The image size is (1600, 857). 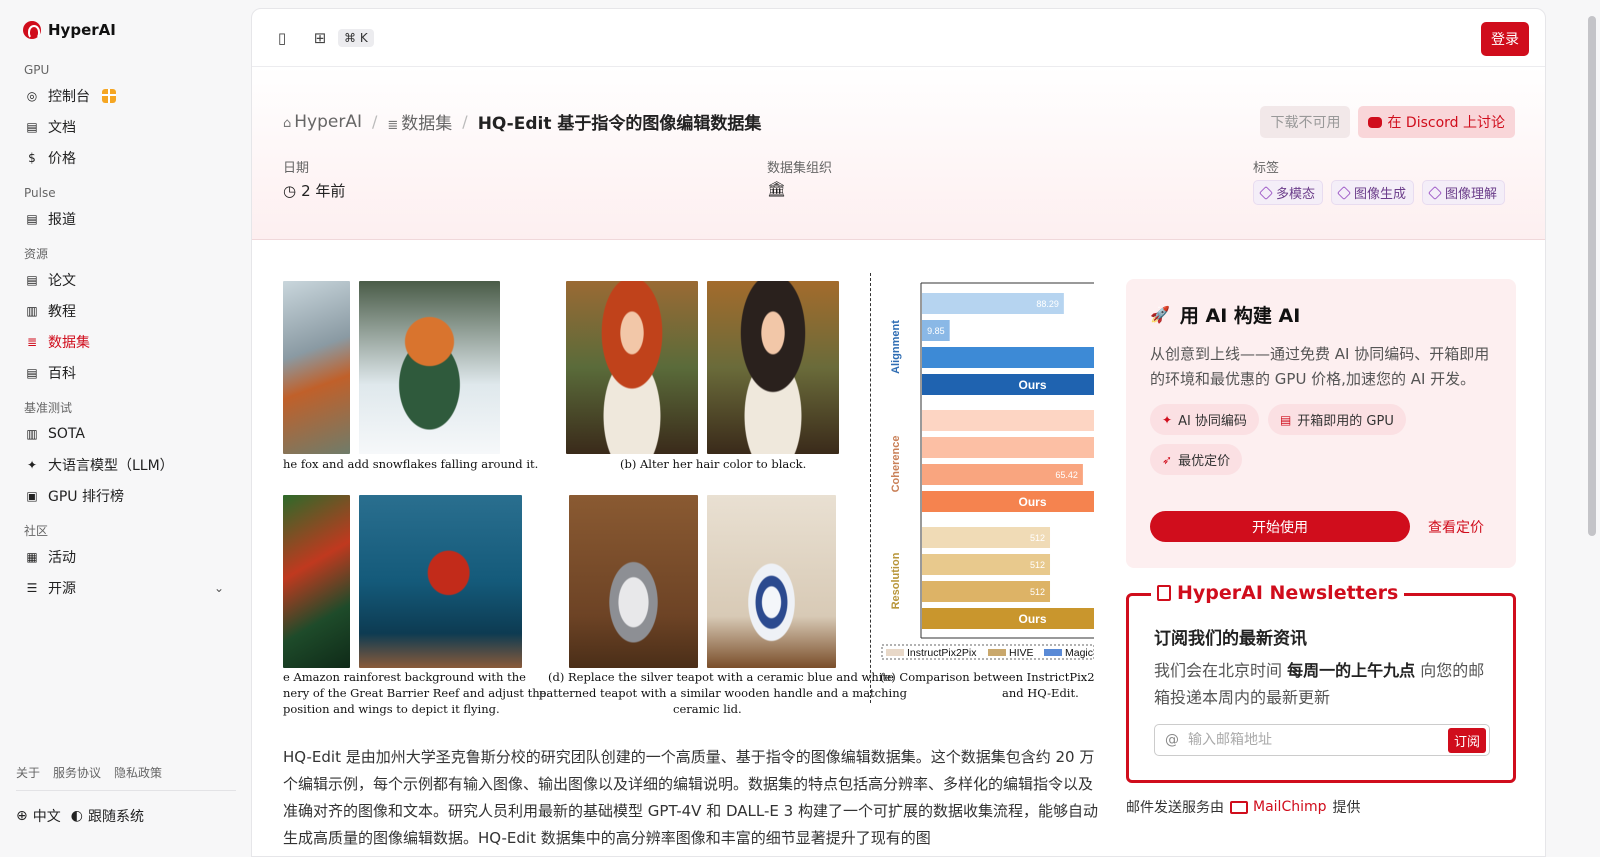 What do you see at coordinates (126, 587) in the screenshot?
I see `sidebar-item-opensource: ☰ 开源 ⌄` at bounding box center [126, 587].